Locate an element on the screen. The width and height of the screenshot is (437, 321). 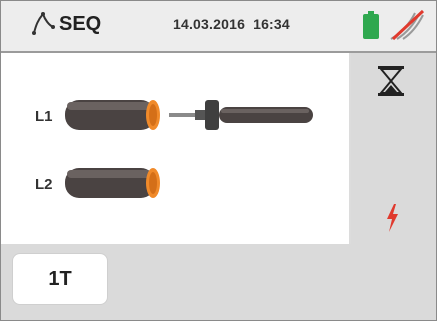
cable-l1 is located at coordinates (112, 115).